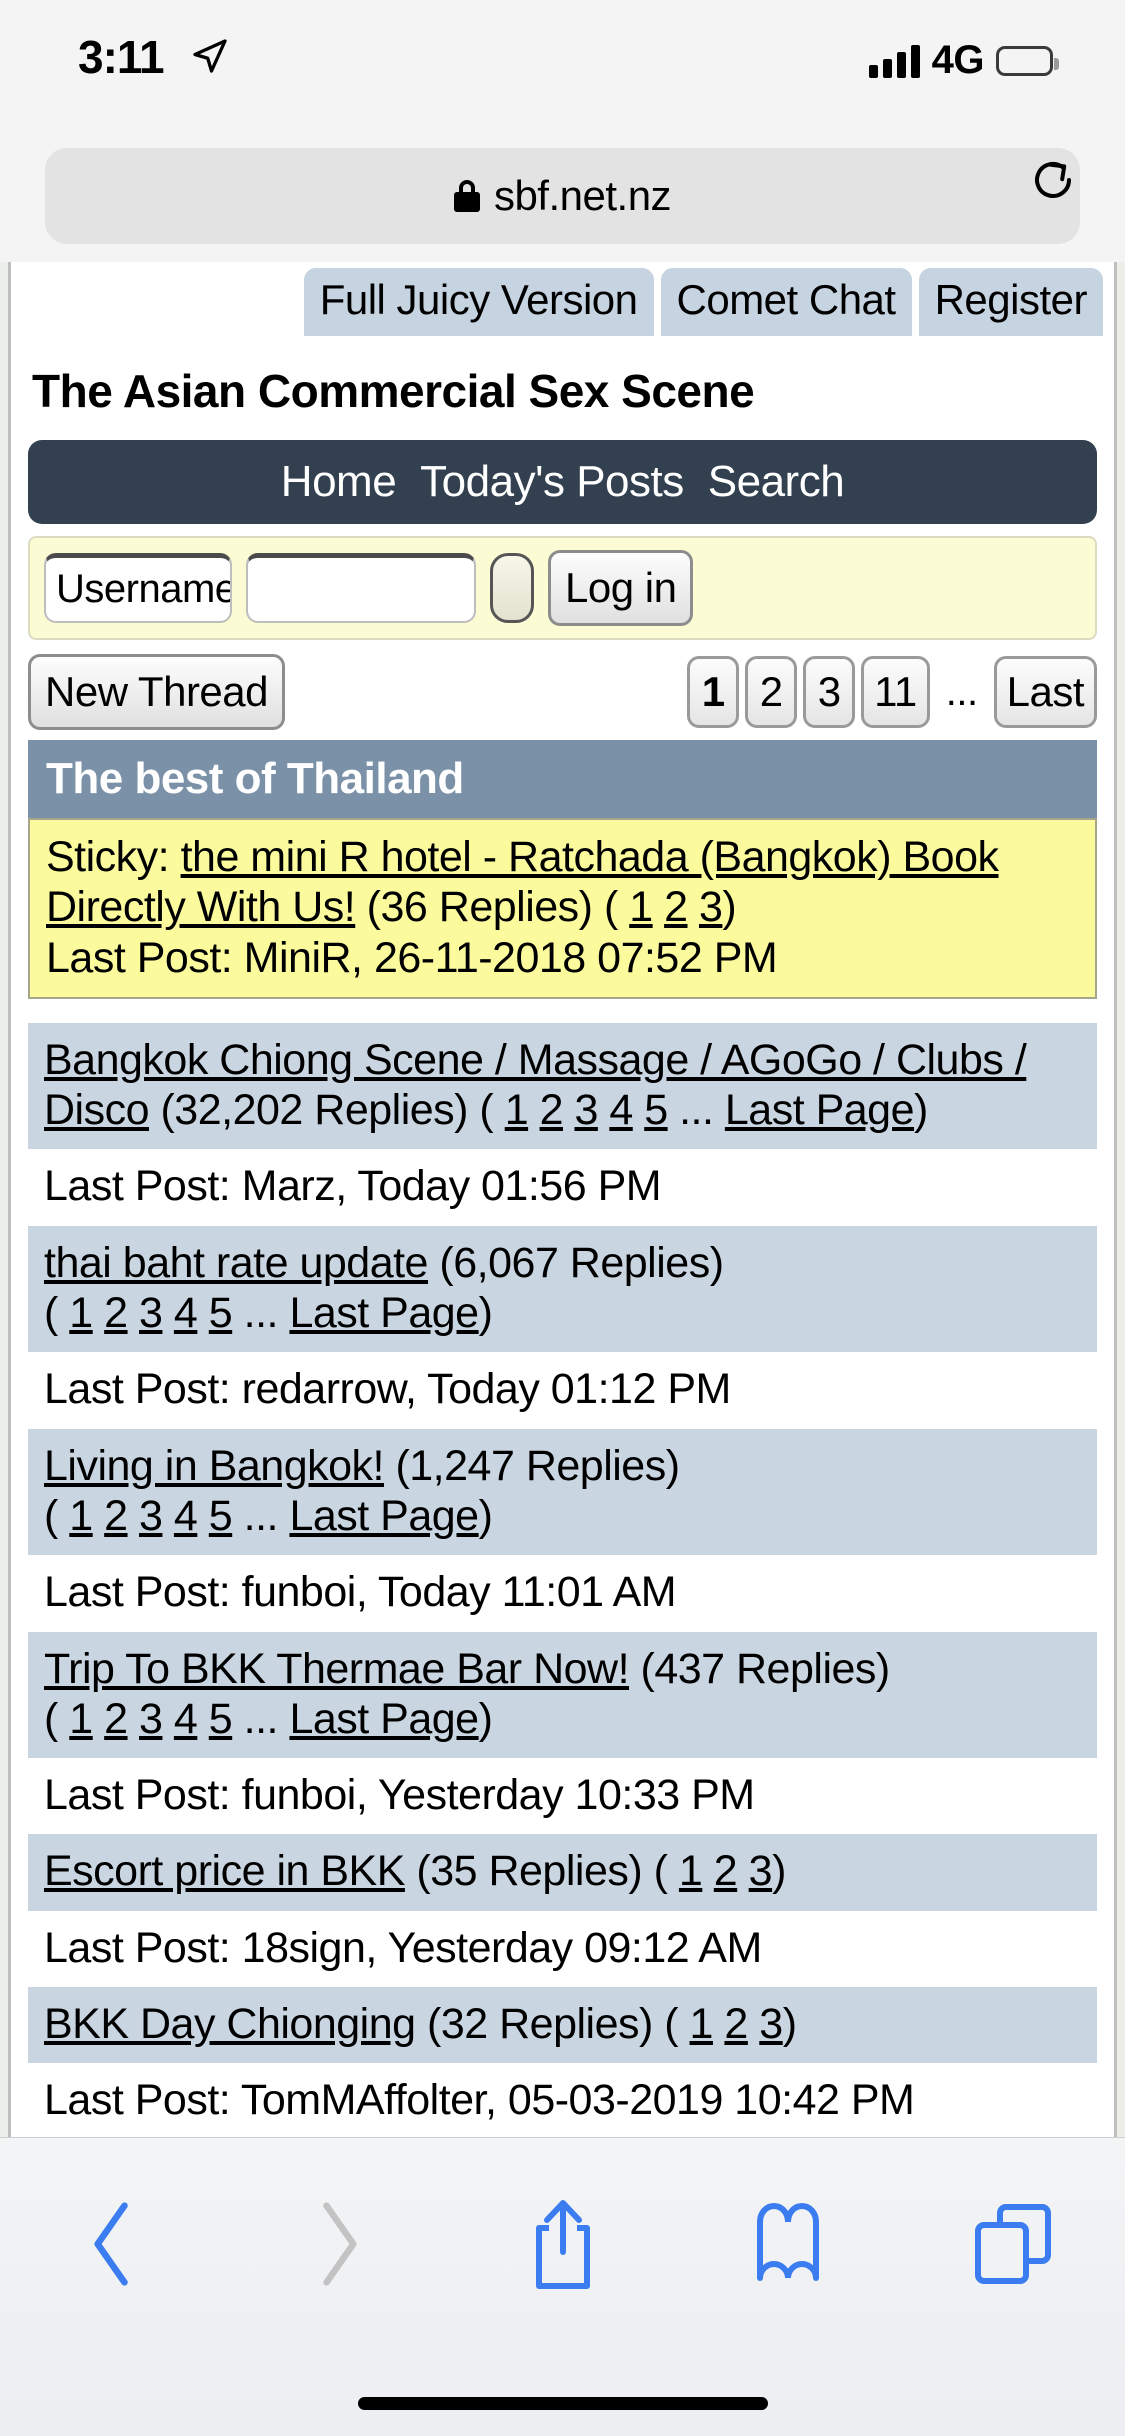 The image size is (1125, 2436). I want to click on thread-link: BKK Day Chionging, so click(230, 2024).